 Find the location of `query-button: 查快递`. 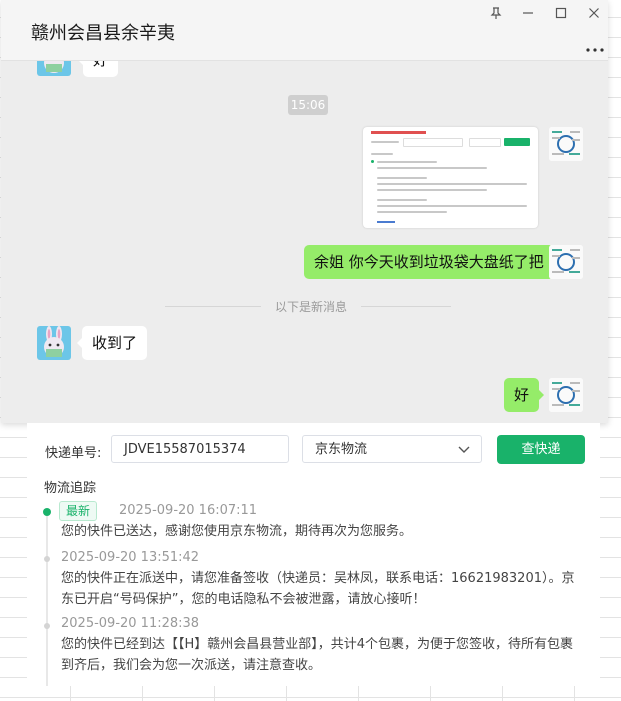

query-button: 查快递 is located at coordinates (541, 449).